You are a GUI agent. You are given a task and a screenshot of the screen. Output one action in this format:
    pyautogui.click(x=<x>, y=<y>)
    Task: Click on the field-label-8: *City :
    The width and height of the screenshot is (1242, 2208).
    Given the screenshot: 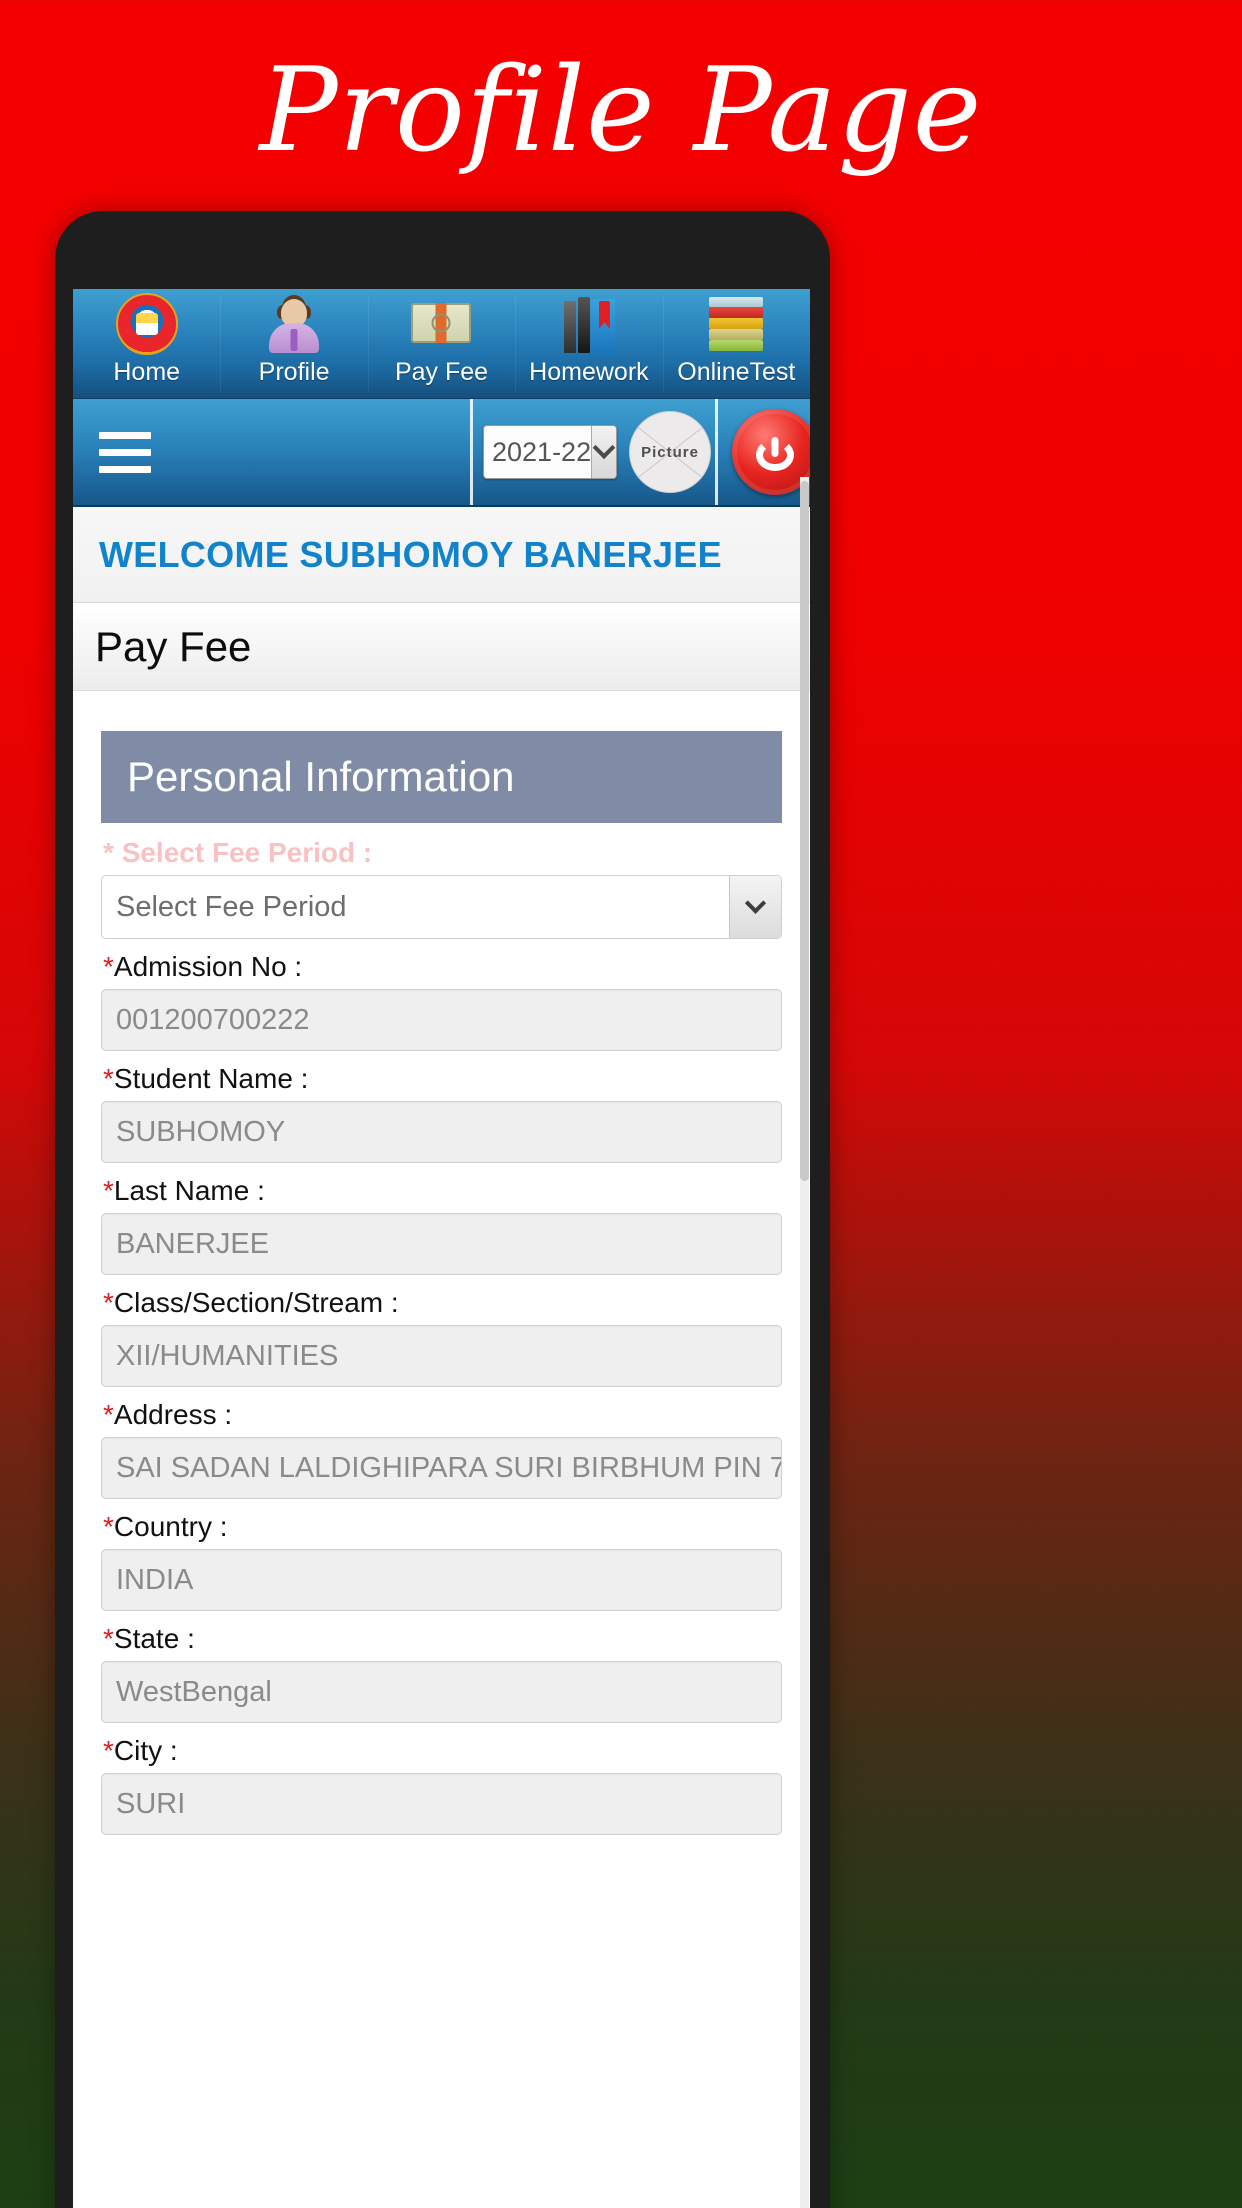 What is the action you would take?
    pyautogui.click(x=441, y=1752)
    